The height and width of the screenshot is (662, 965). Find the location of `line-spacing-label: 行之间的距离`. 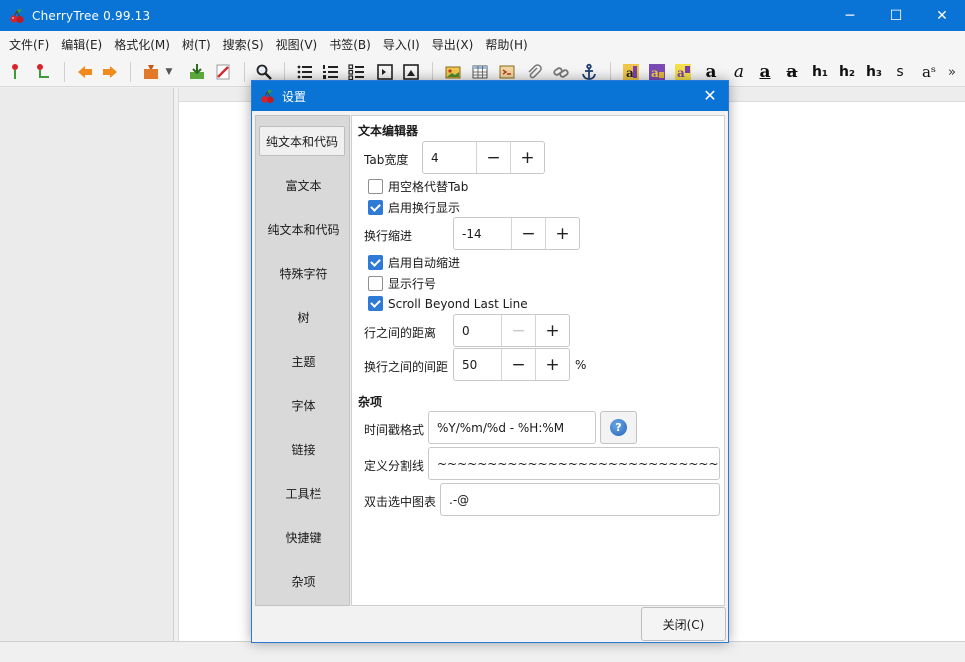

line-spacing-label: 行之间的距离 is located at coordinates (400, 333).